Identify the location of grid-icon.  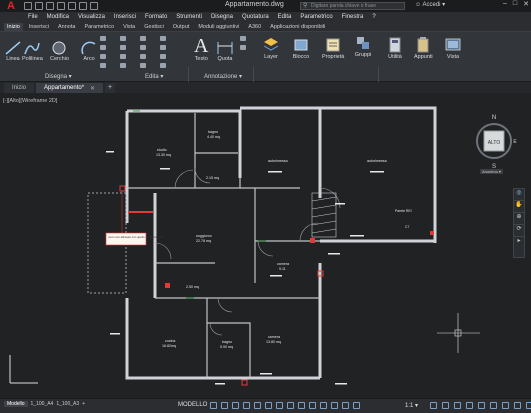
(213, 405).